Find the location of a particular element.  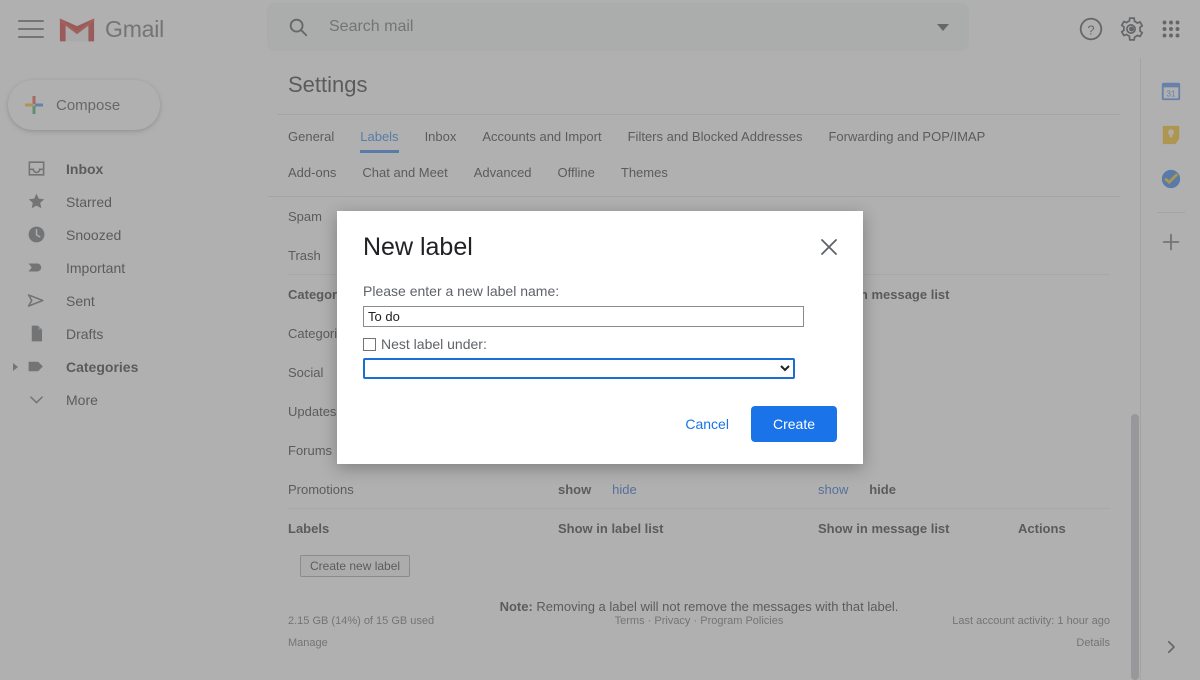

nest-parent-select is located at coordinates (579, 368).